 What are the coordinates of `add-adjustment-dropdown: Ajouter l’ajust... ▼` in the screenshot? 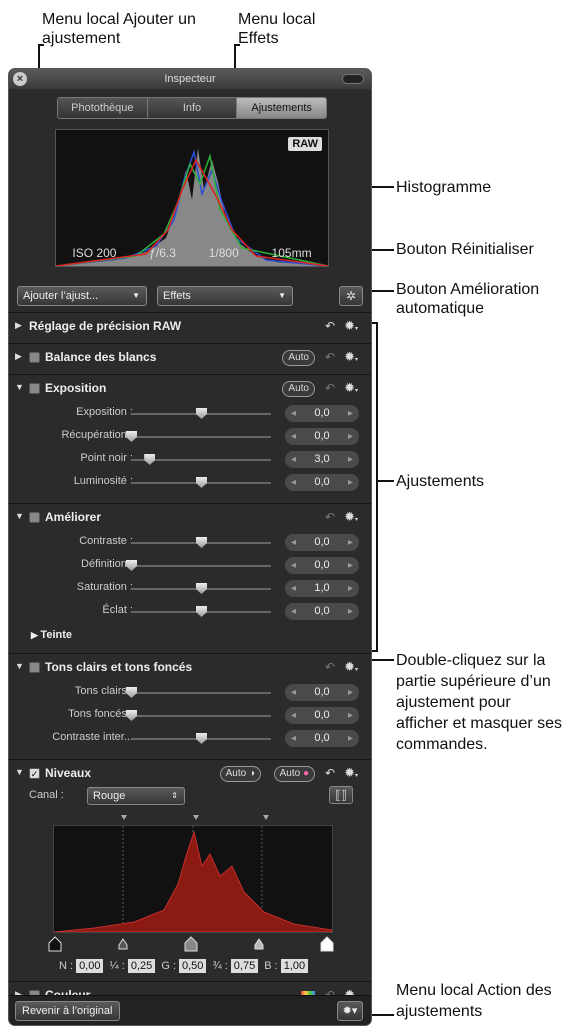 It's located at (82, 296).